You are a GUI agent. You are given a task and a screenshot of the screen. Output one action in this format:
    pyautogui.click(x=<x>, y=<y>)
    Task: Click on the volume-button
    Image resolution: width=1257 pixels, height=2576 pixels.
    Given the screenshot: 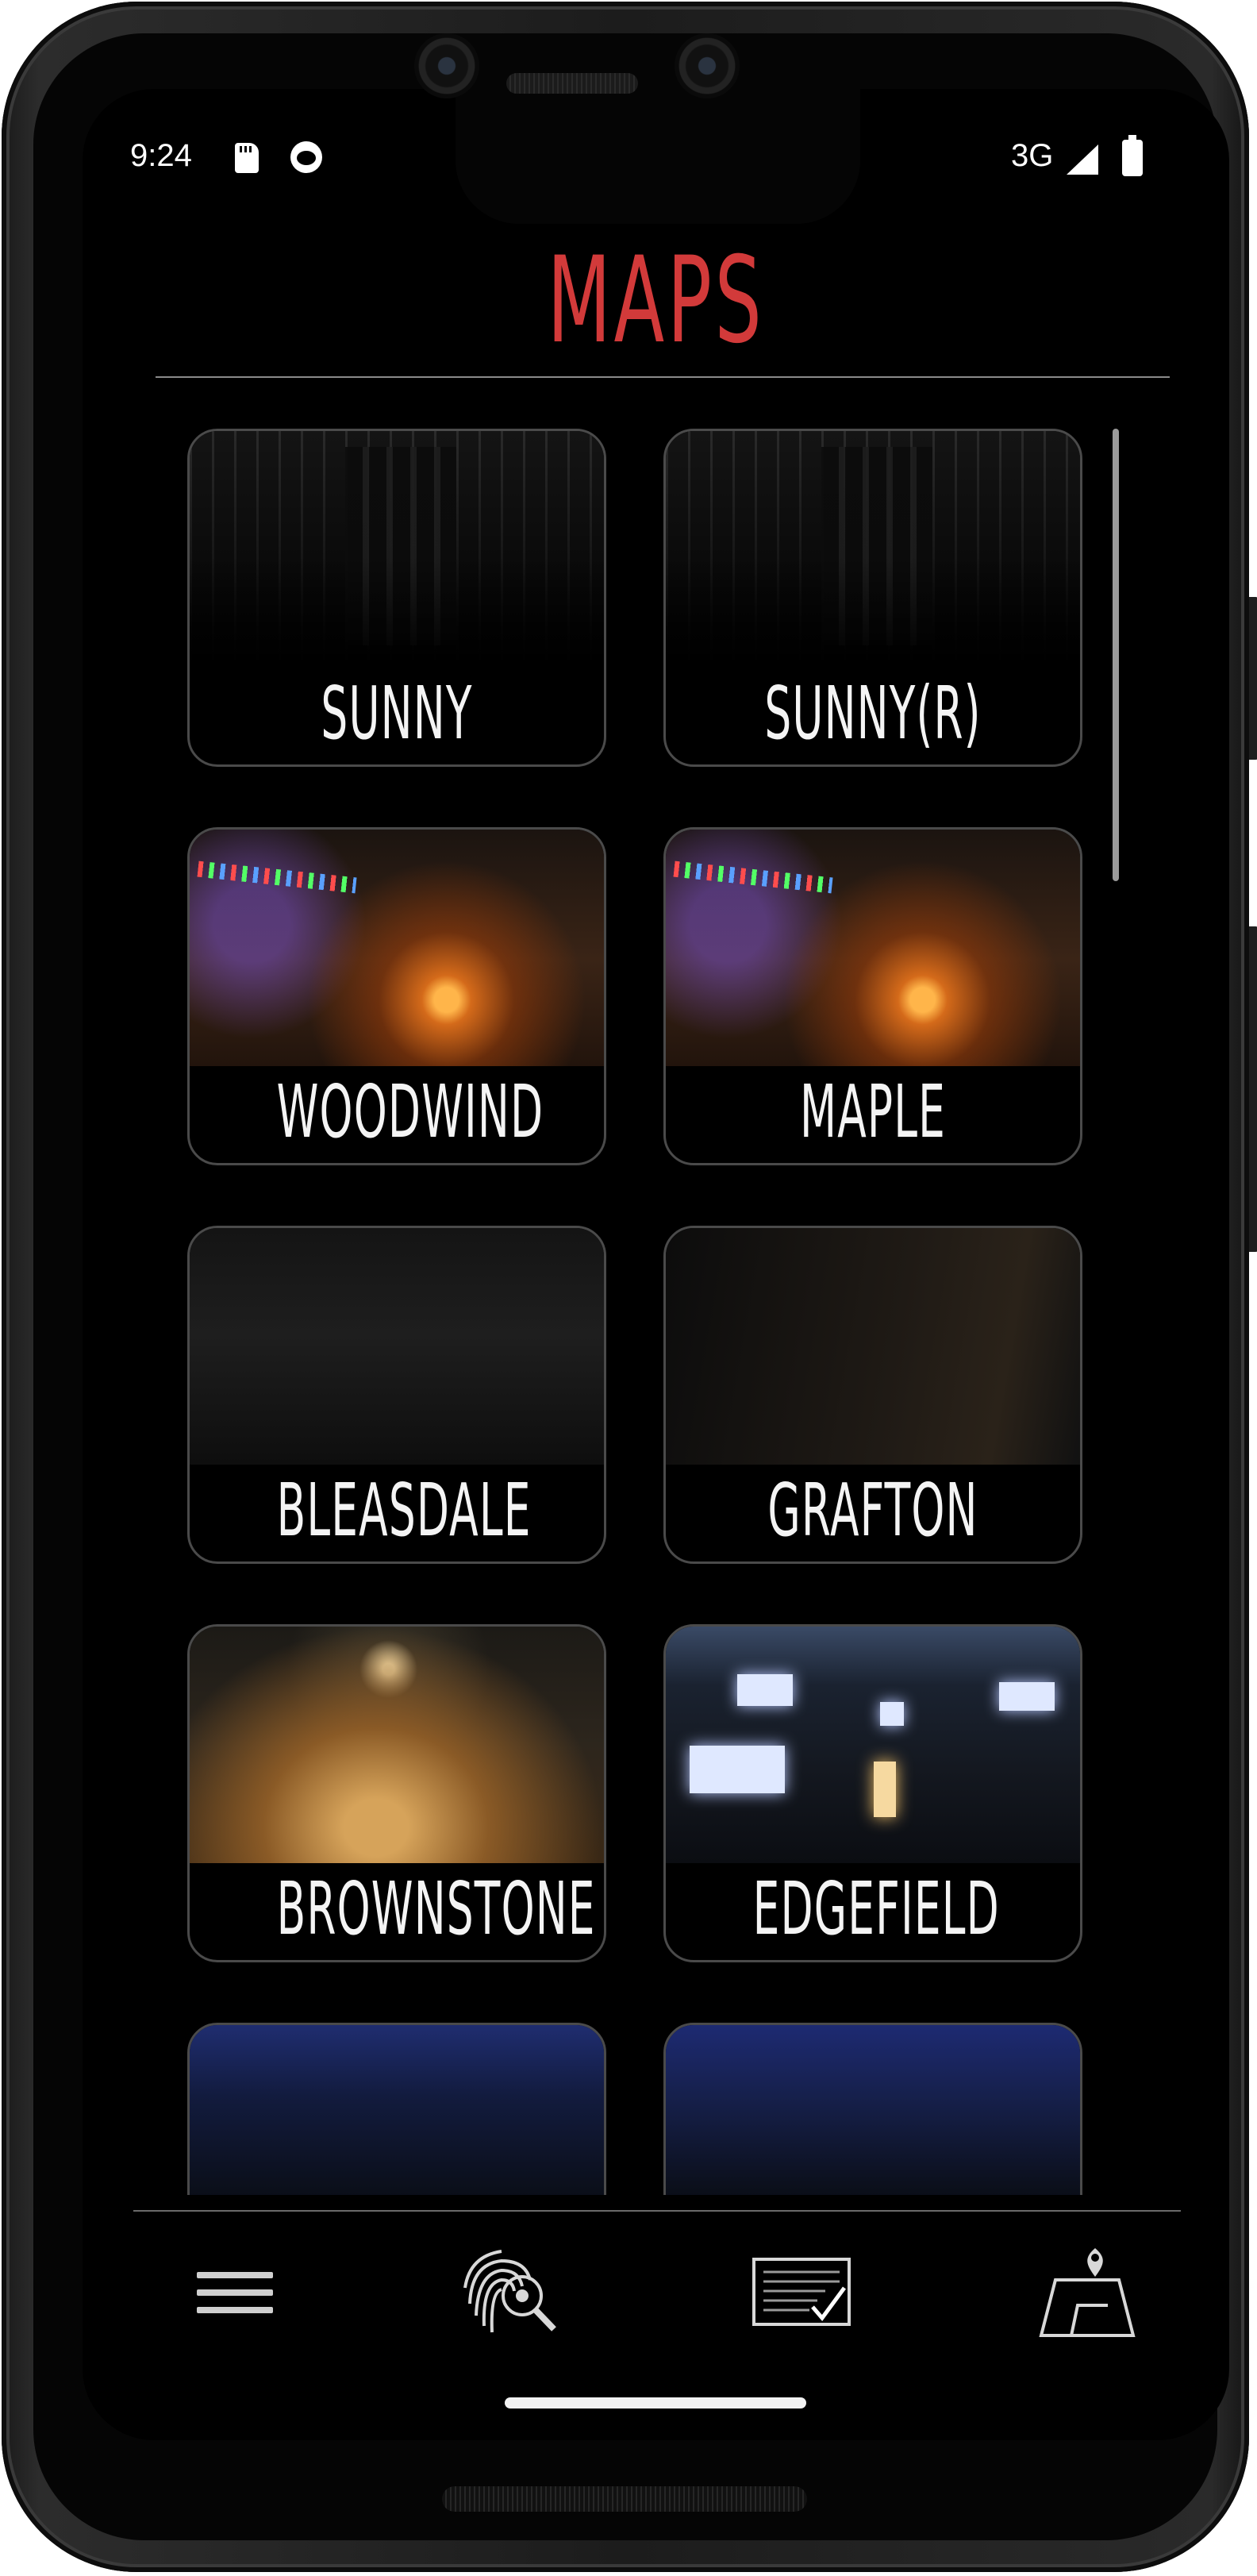 What is the action you would take?
    pyautogui.click(x=1253, y=1089)
    